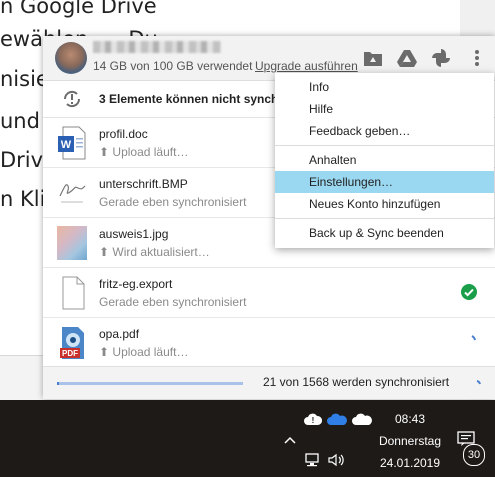  What do you see at coordinates (72, 343) in the screenshot?
I see `pdf-file-icon: PDF` at bounding box center [72, 343].